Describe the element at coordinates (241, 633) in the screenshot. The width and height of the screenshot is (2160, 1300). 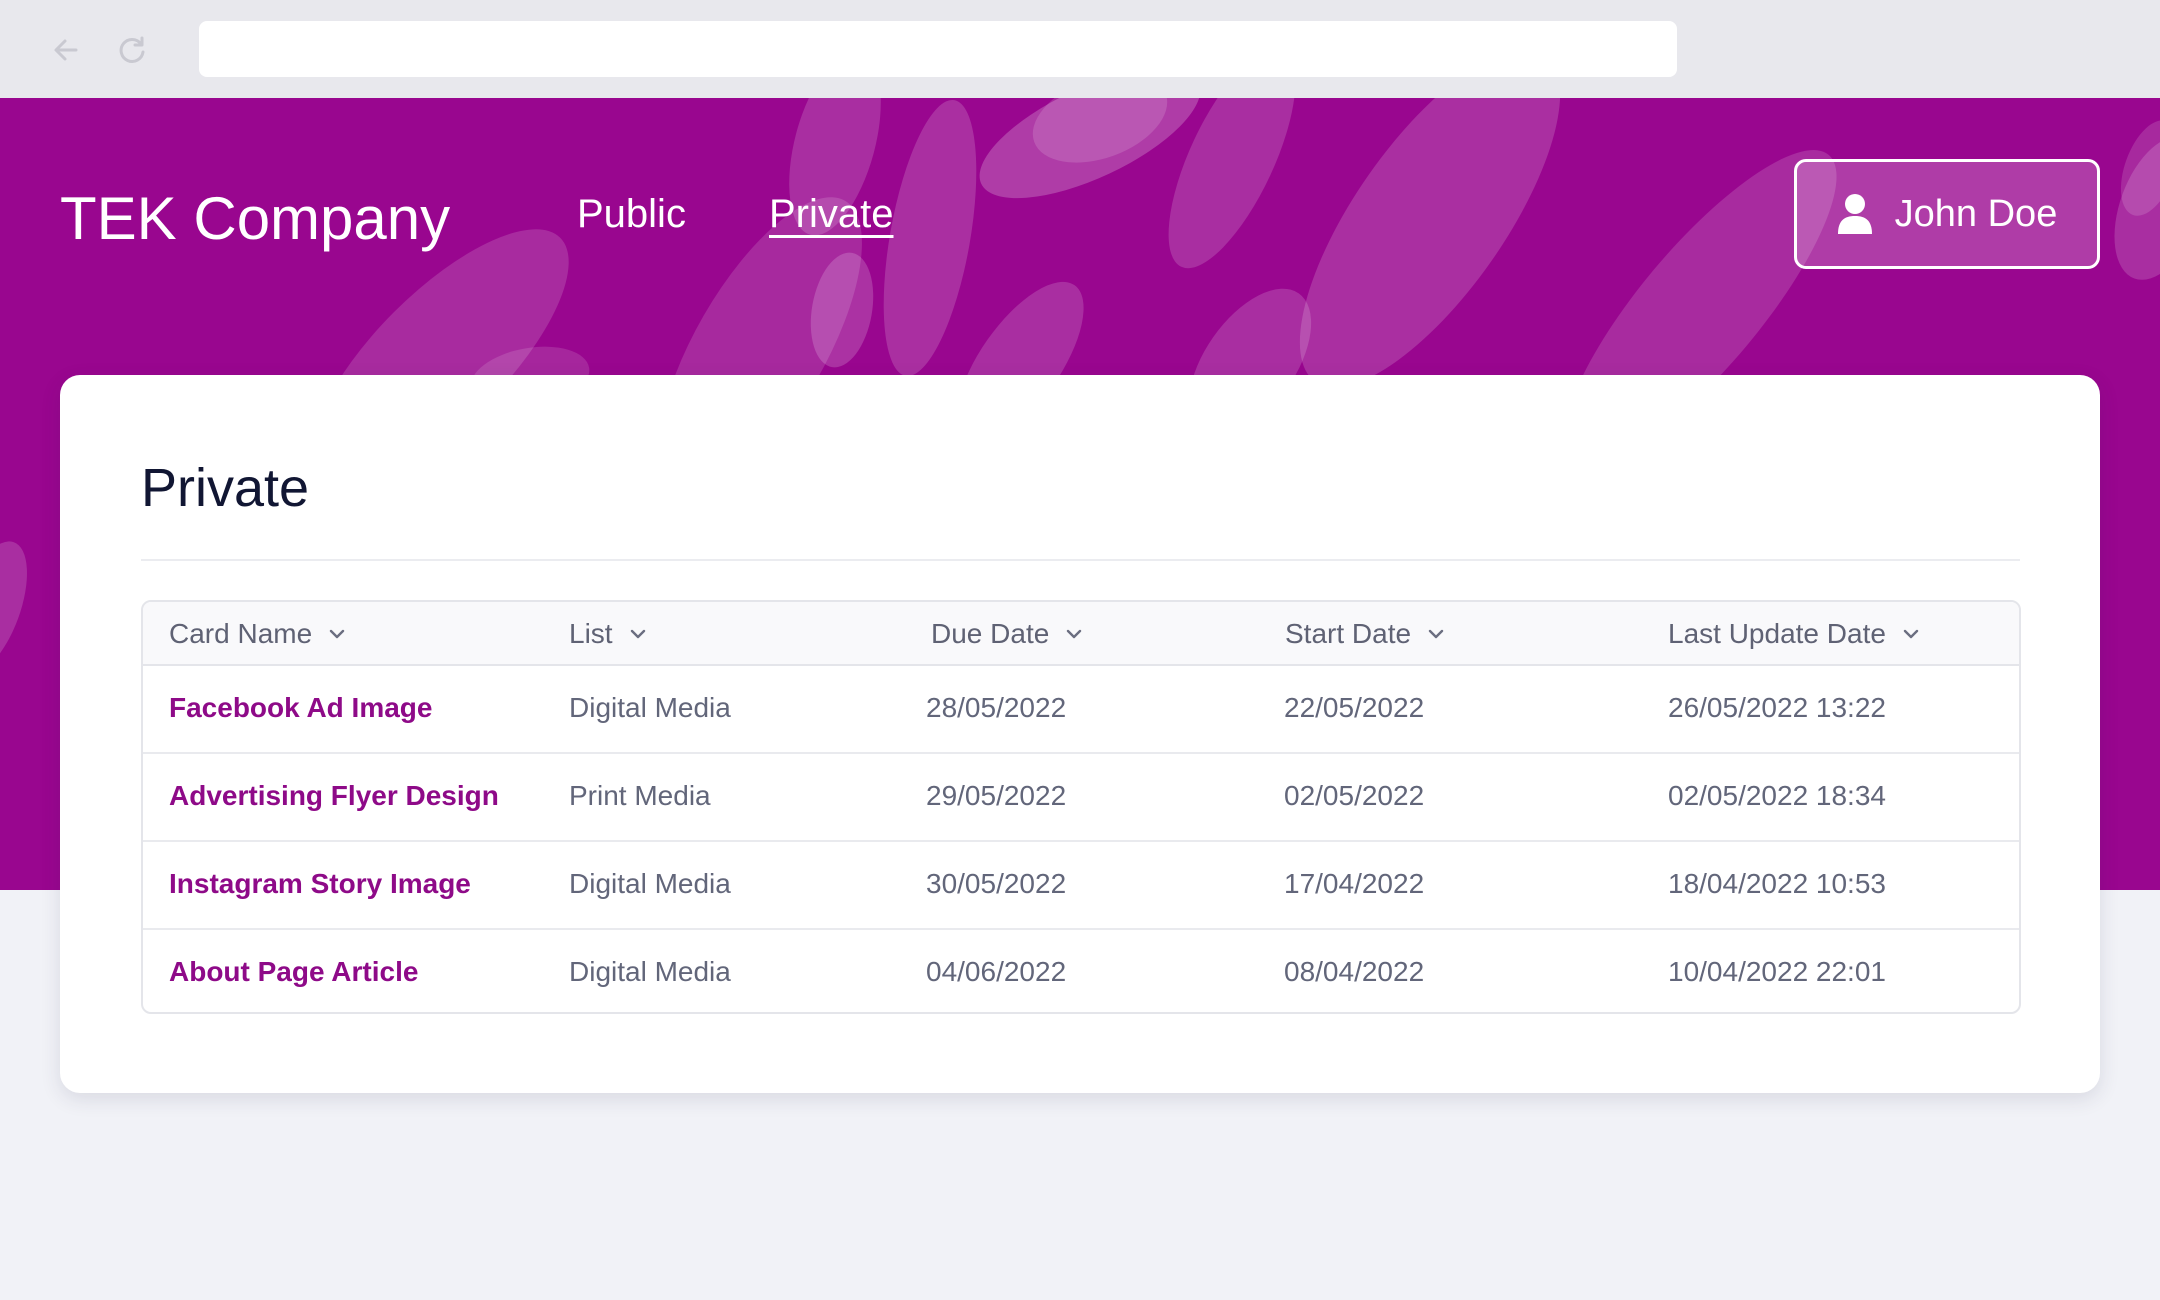
I see `column-header-label: Card Name` at that location.